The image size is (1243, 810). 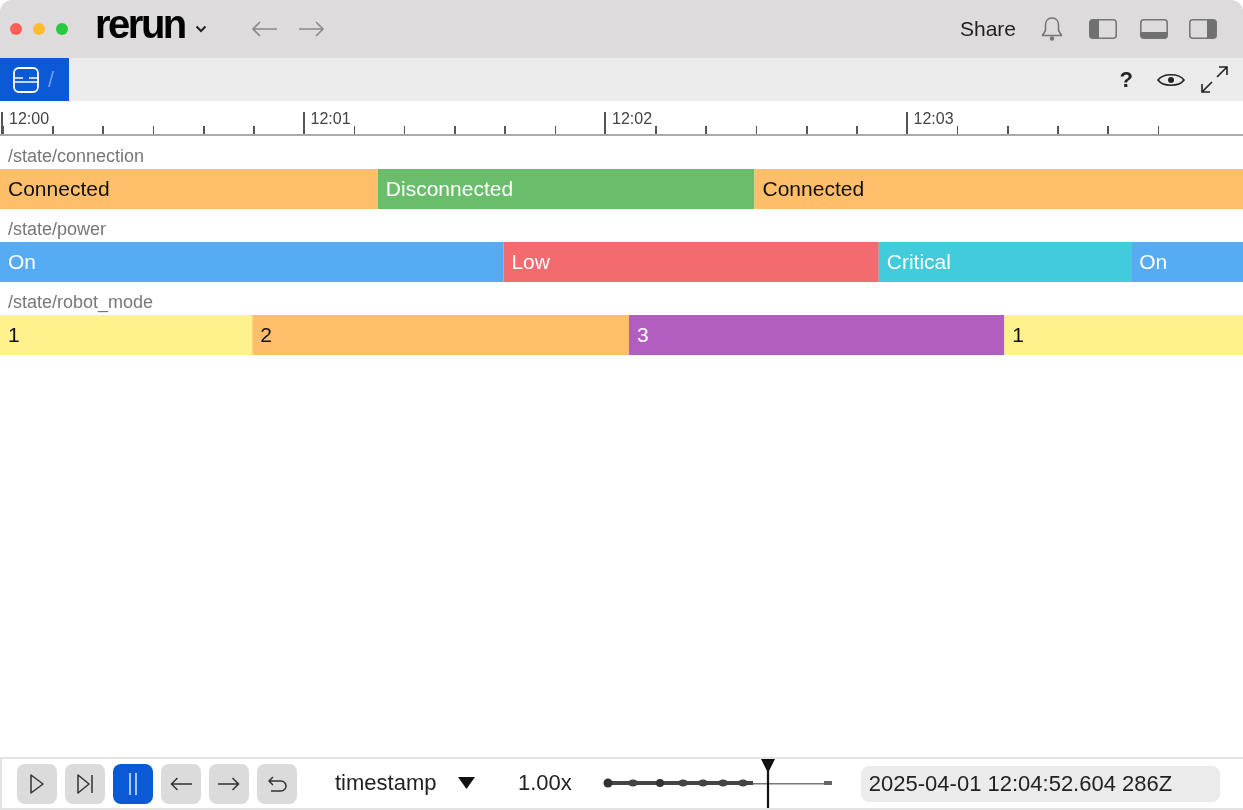 I want to click on expand-icon, so click(x=1214, y=79).